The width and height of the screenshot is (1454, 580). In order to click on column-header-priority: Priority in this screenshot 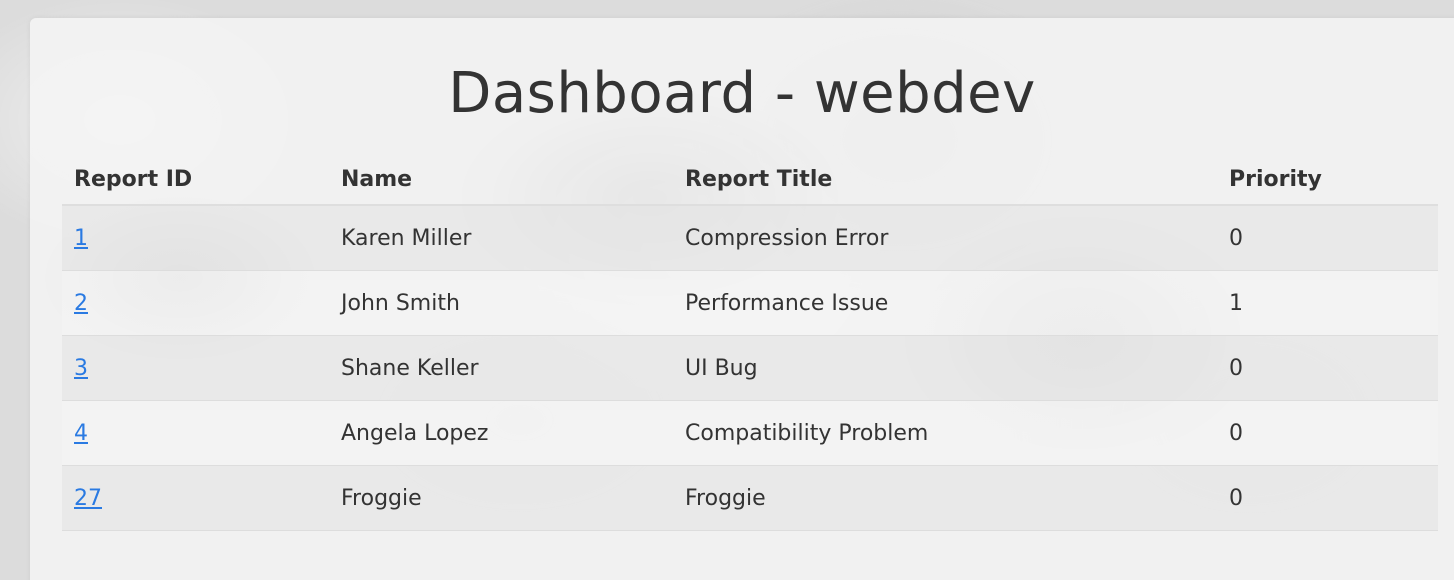, I will do `click(1327, 180)`.